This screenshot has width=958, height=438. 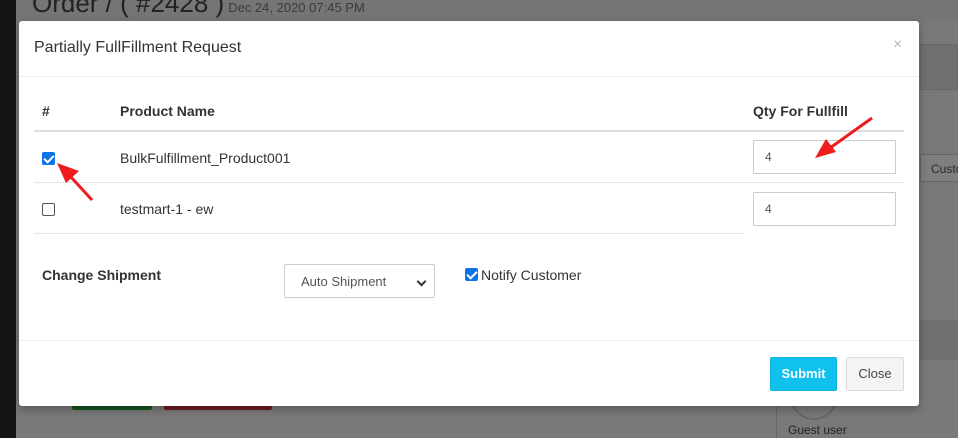 What do you see at coordinates (844, 137) in the screenshot?
I see `annotation-arrow-qty` at bounding box center [844, 137].